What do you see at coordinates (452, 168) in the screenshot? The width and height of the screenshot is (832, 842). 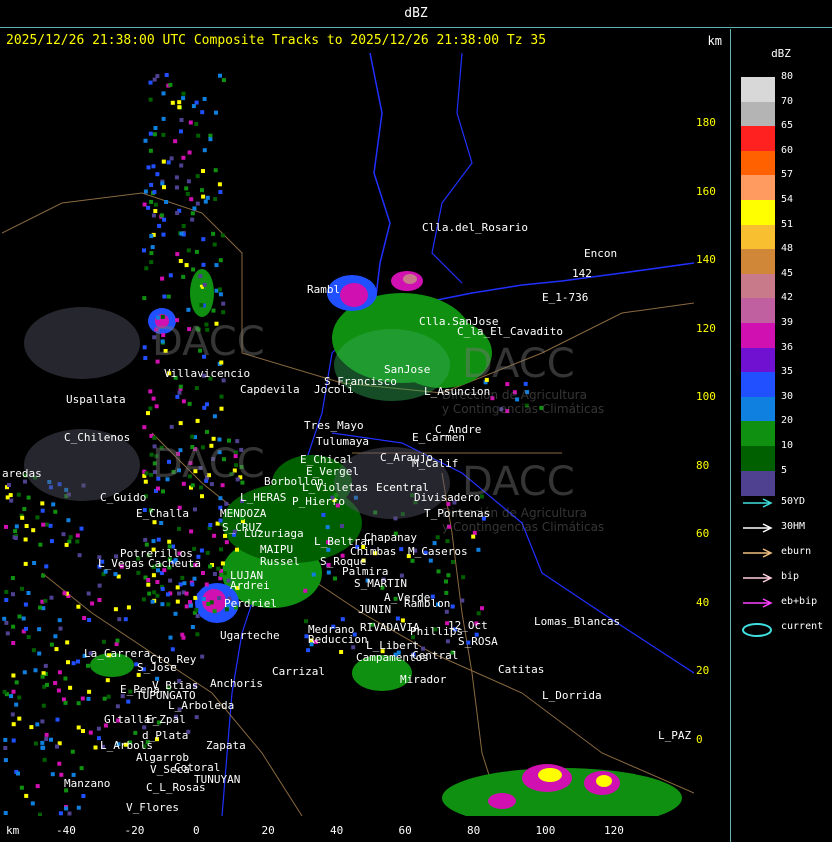 I see `boundary-line` at bounding box center [452, 168].